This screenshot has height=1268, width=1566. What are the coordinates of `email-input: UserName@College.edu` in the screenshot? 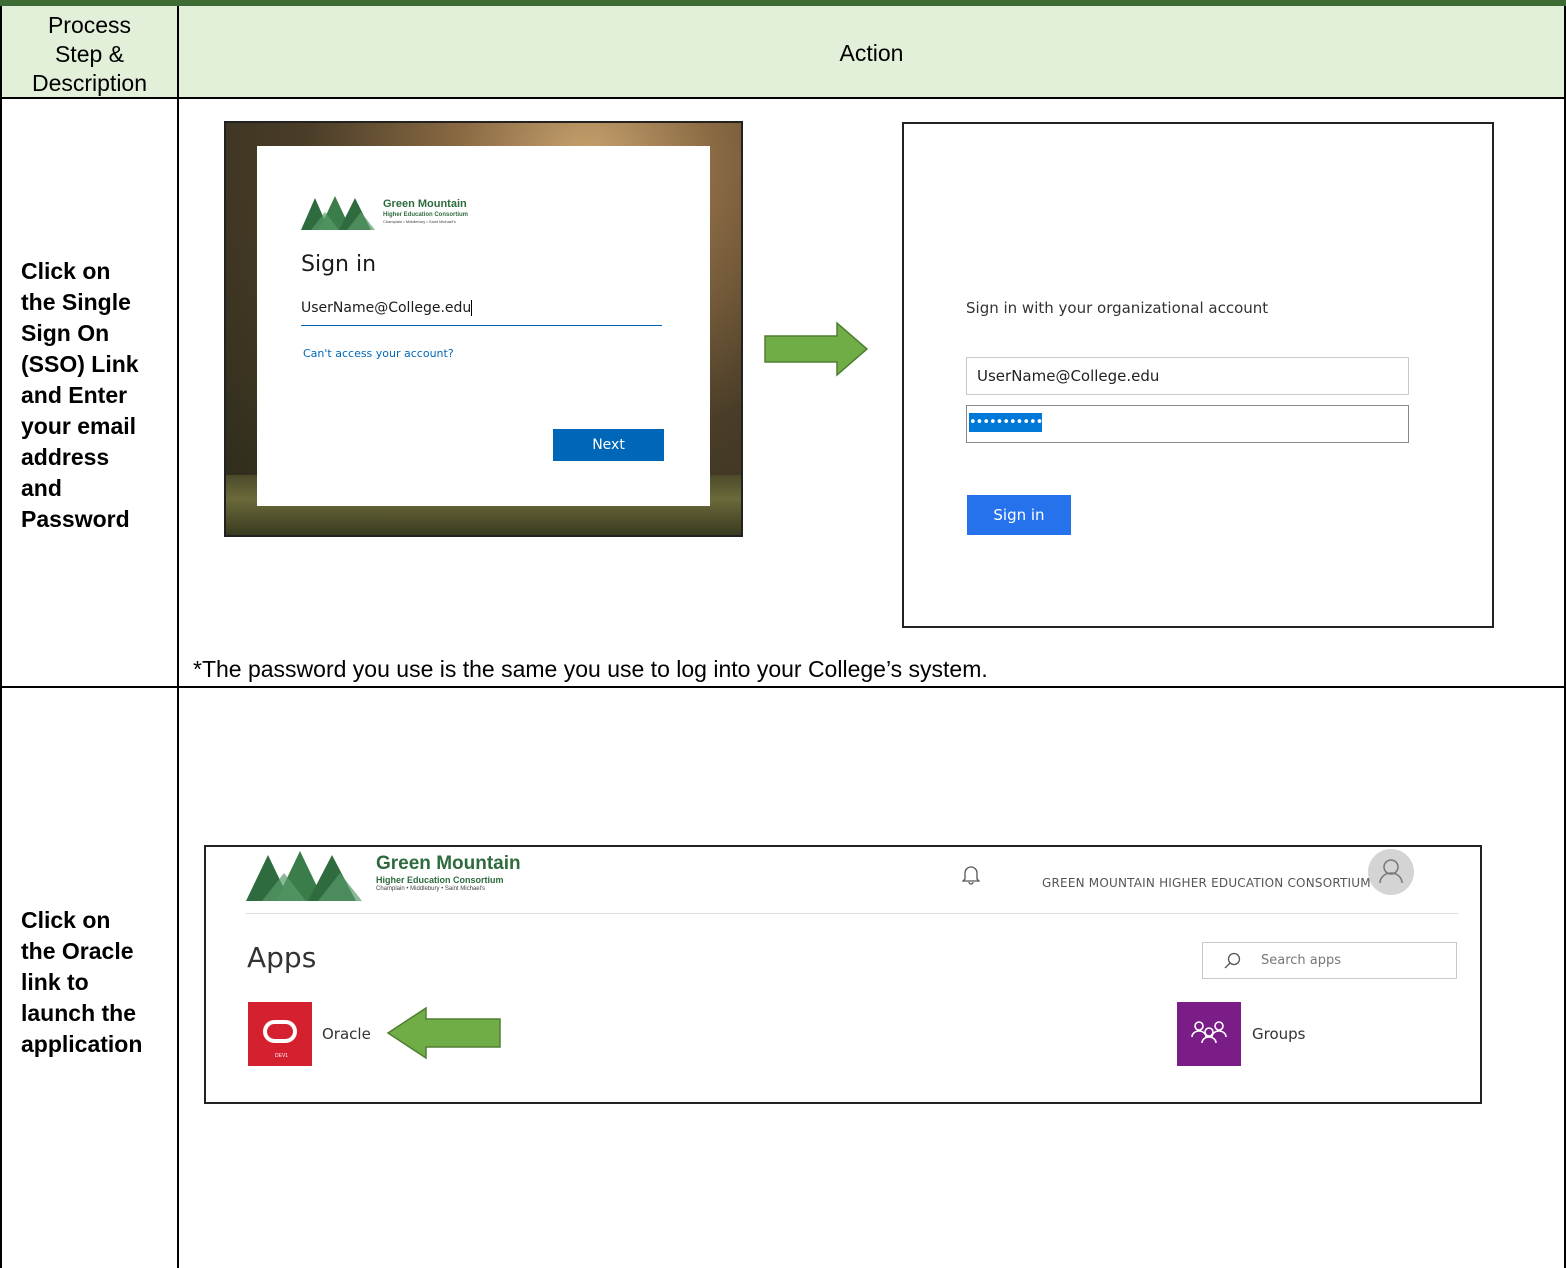 It's located at (481, 312).